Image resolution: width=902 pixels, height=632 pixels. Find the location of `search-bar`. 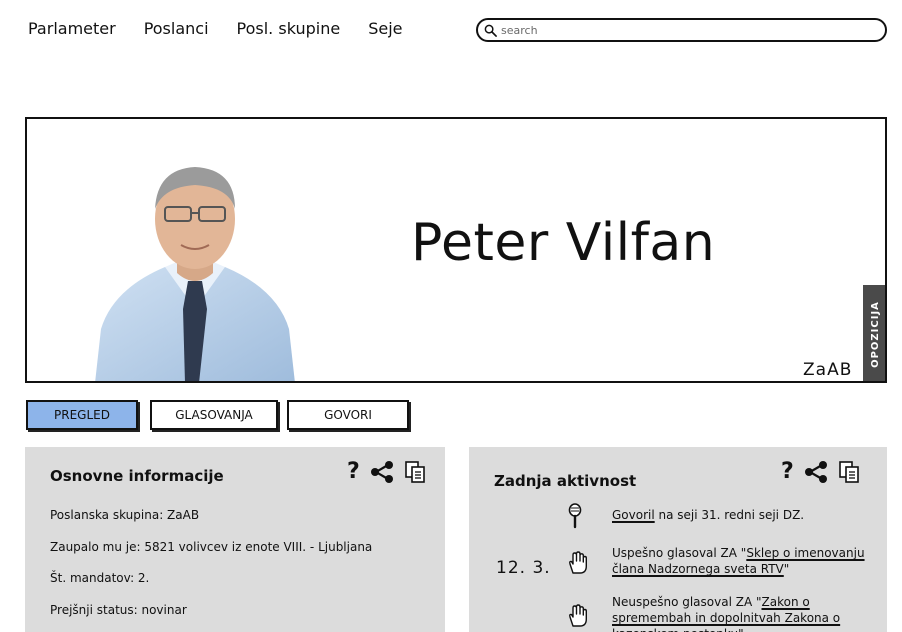

search-bar is located at coordinates (681, 30).